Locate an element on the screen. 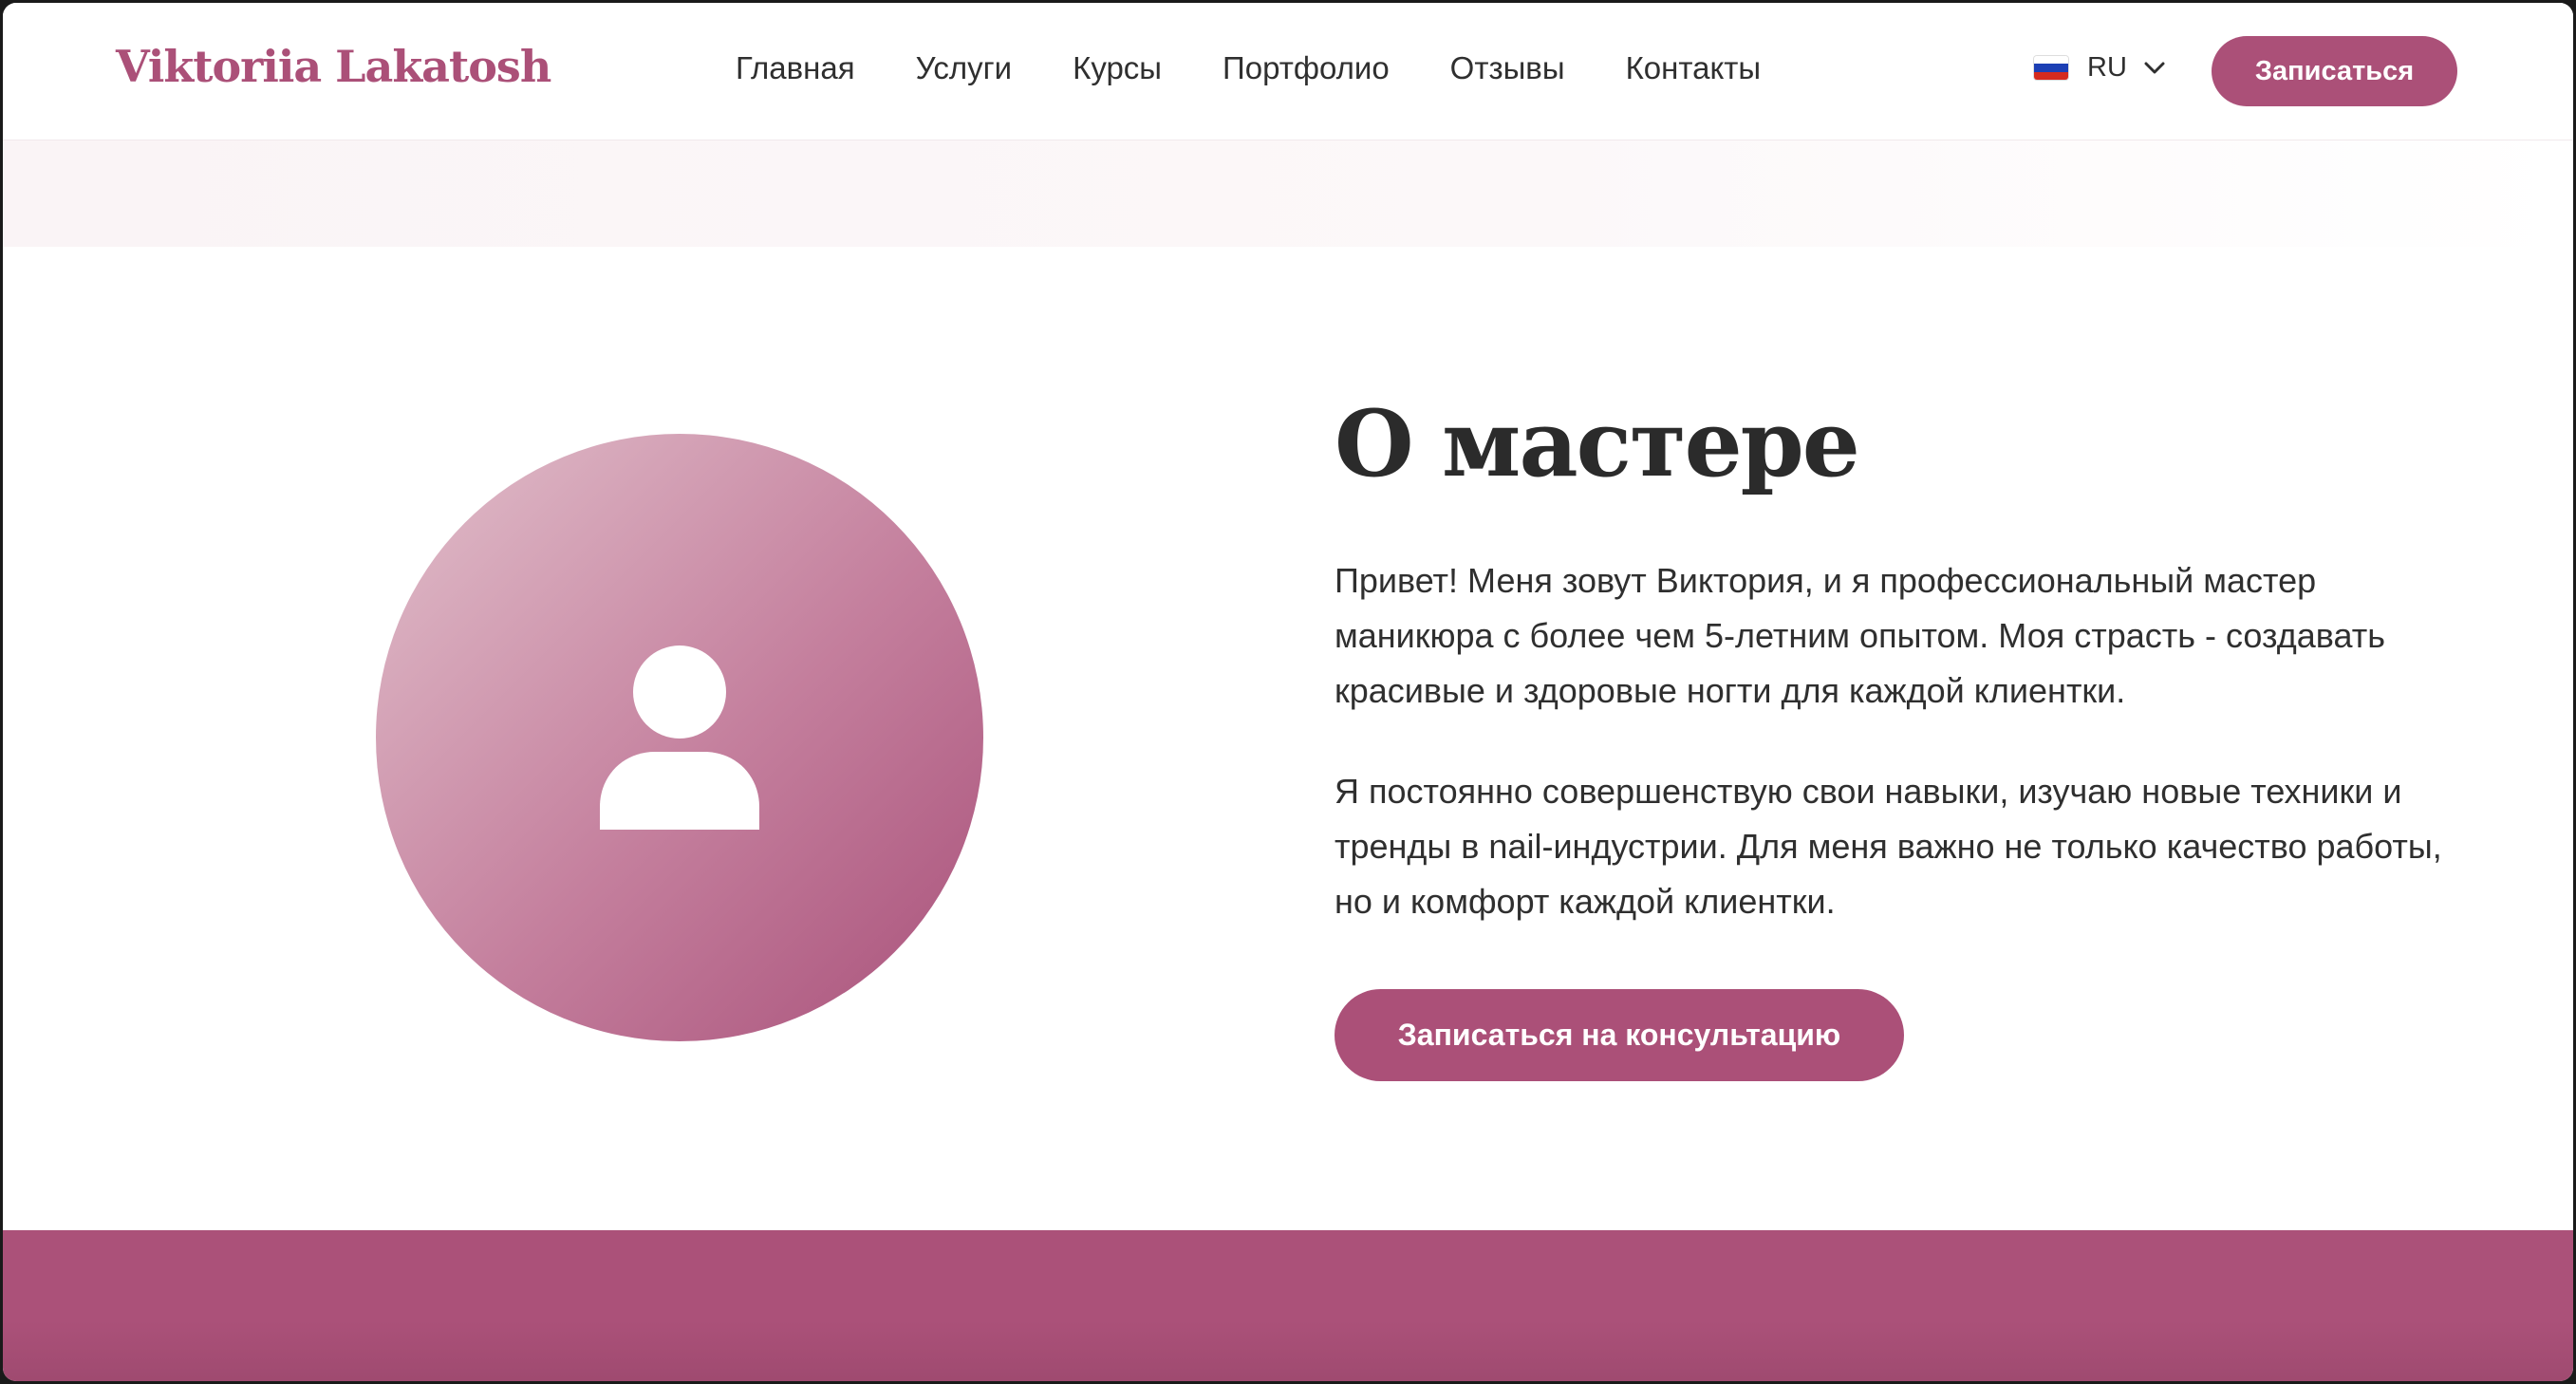 This screenshot has height=1384, width=2576. nav-item-services: Услуги is located at coordinates (964, 68).